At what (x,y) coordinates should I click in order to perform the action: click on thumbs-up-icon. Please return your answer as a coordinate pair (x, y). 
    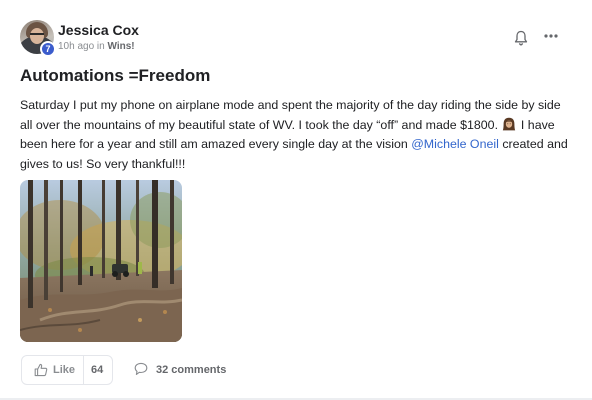
    Looking at the image, I should click on (41, 370).